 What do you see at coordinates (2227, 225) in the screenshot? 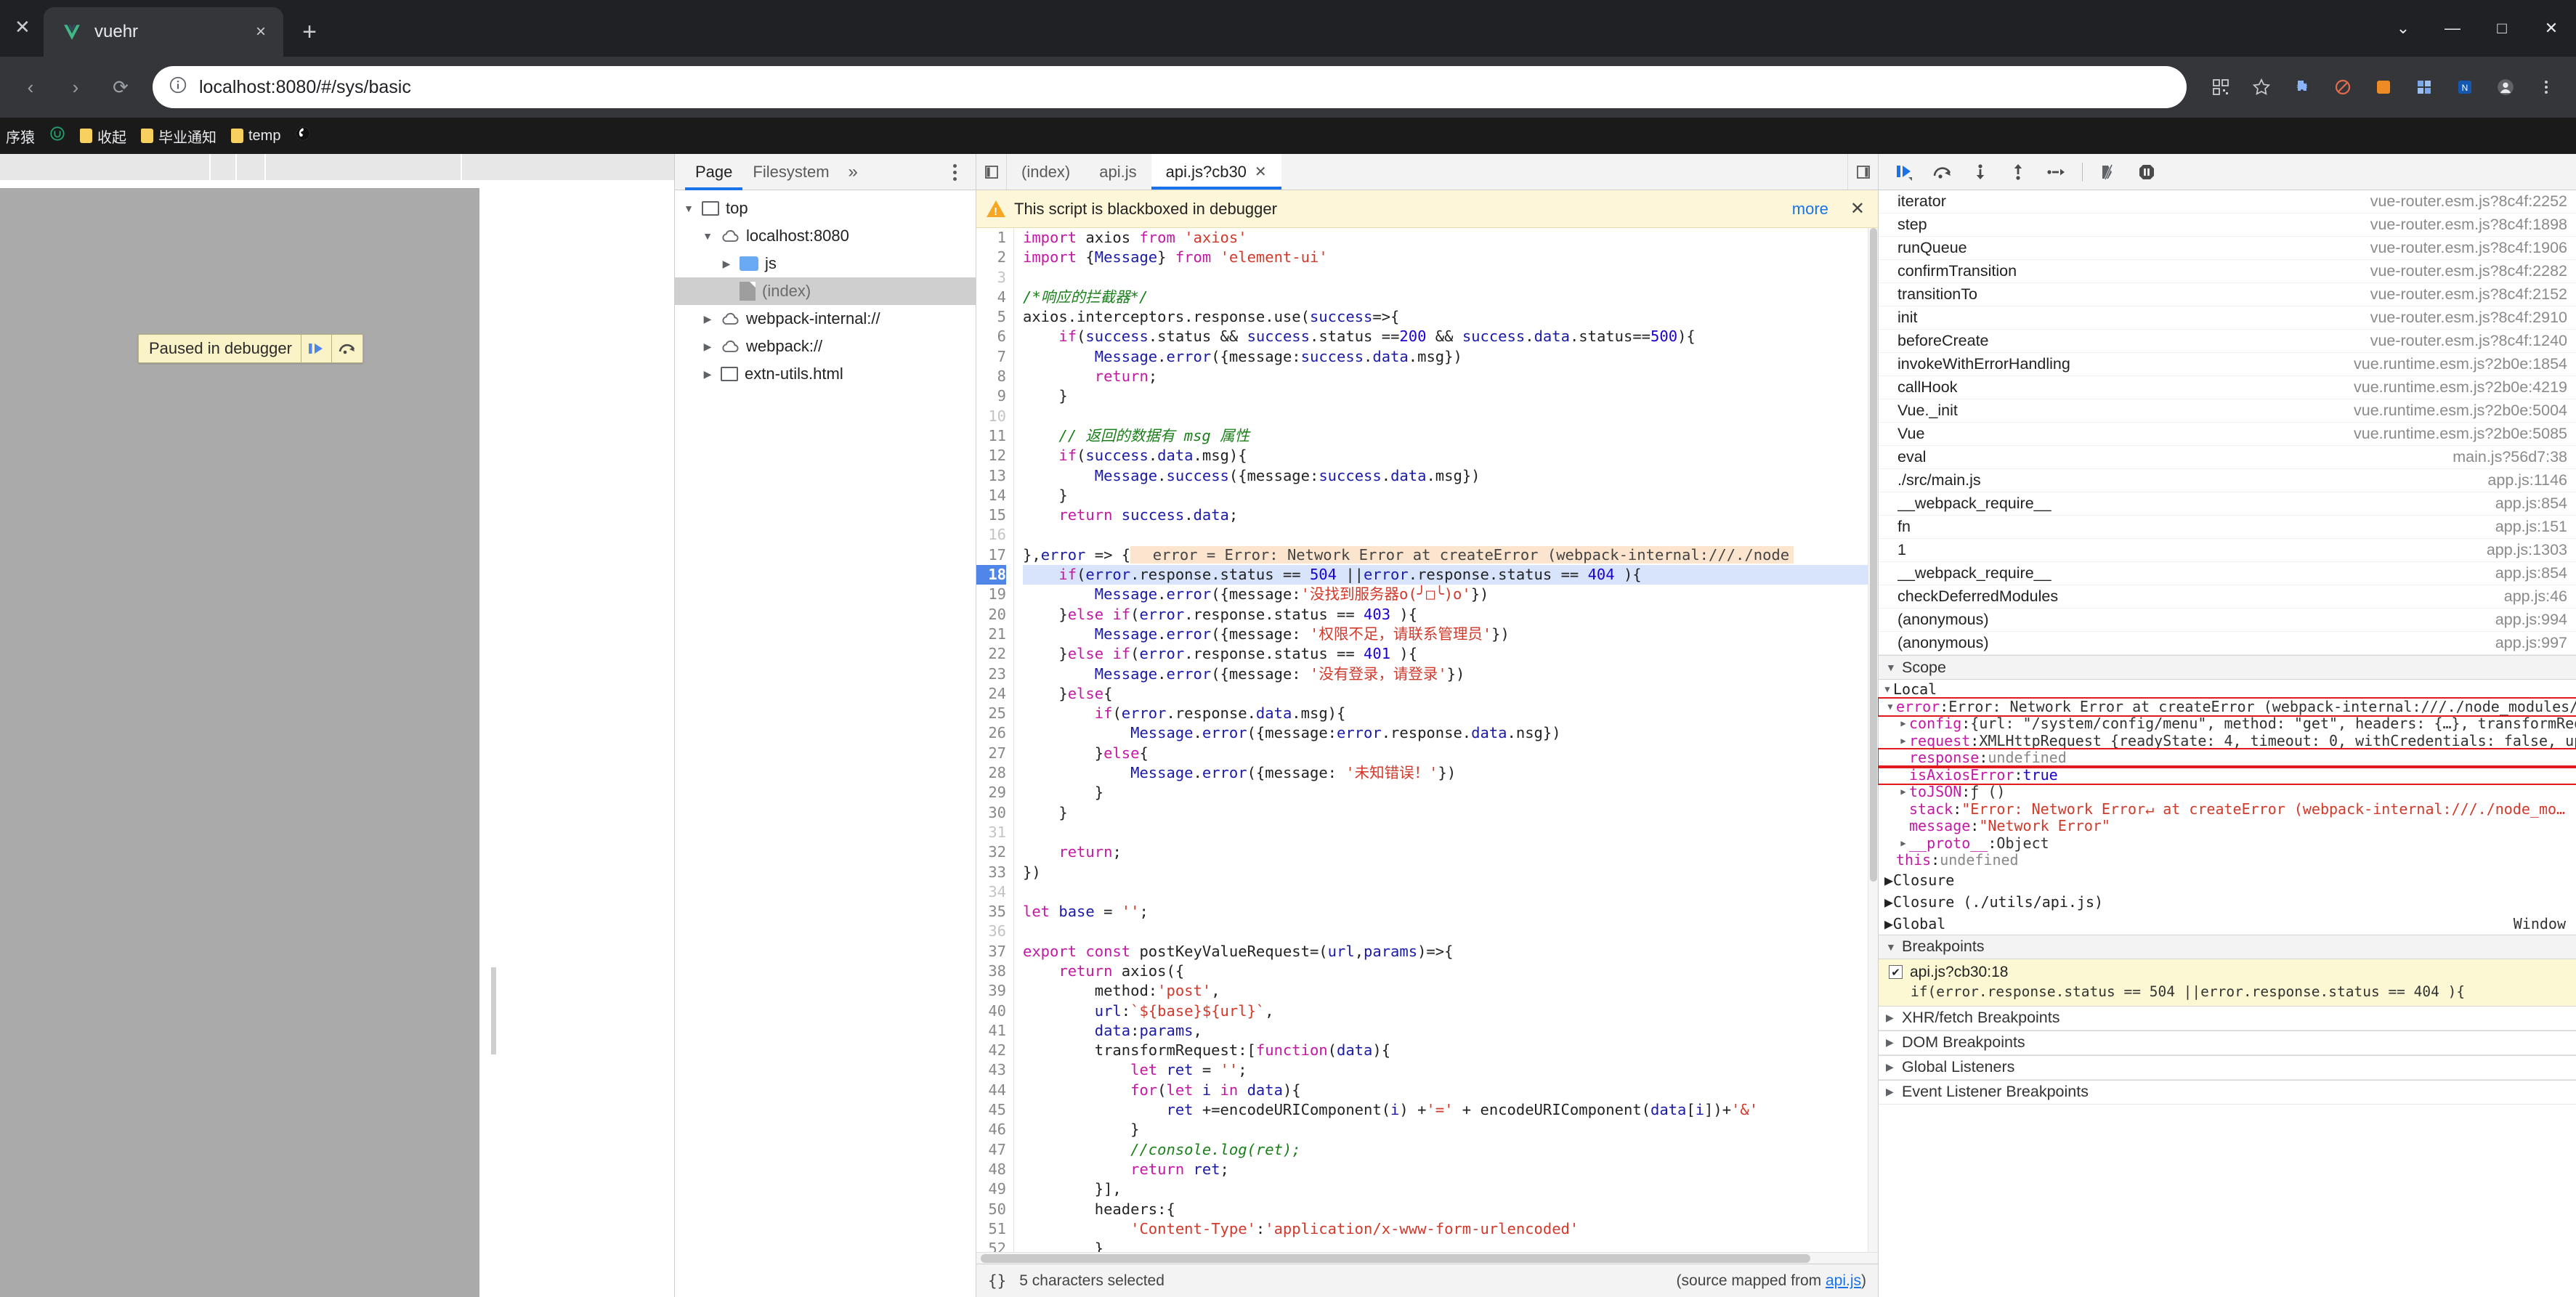
I see `call-stack-row: step vue-router.esm.js?8c4f:1898` at bounding box center [2227, 225].